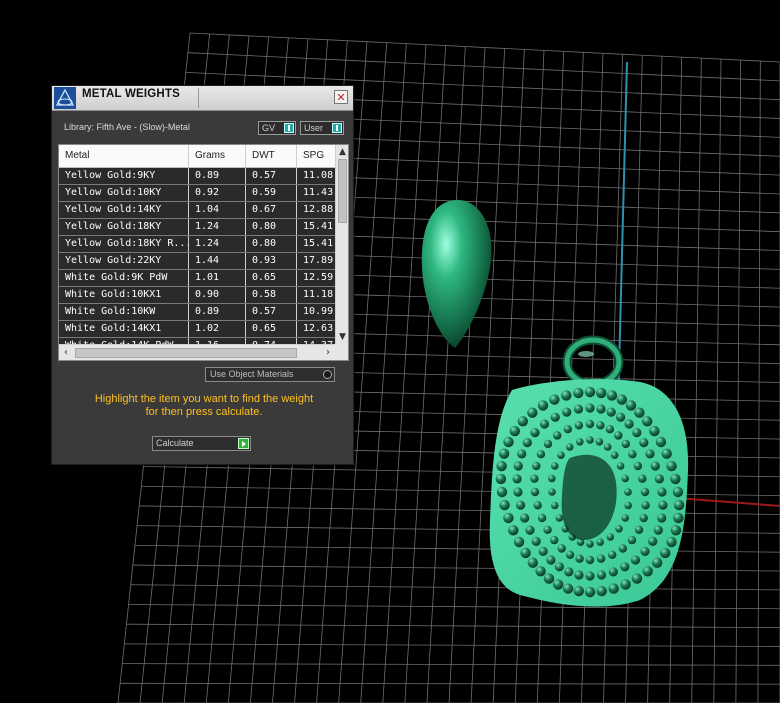 The image size is (780, 703). What do you see at coordinates (342, 191) in the screenshot?
I see `vertical-scroll-thumb` at bounding box center [342, 191].